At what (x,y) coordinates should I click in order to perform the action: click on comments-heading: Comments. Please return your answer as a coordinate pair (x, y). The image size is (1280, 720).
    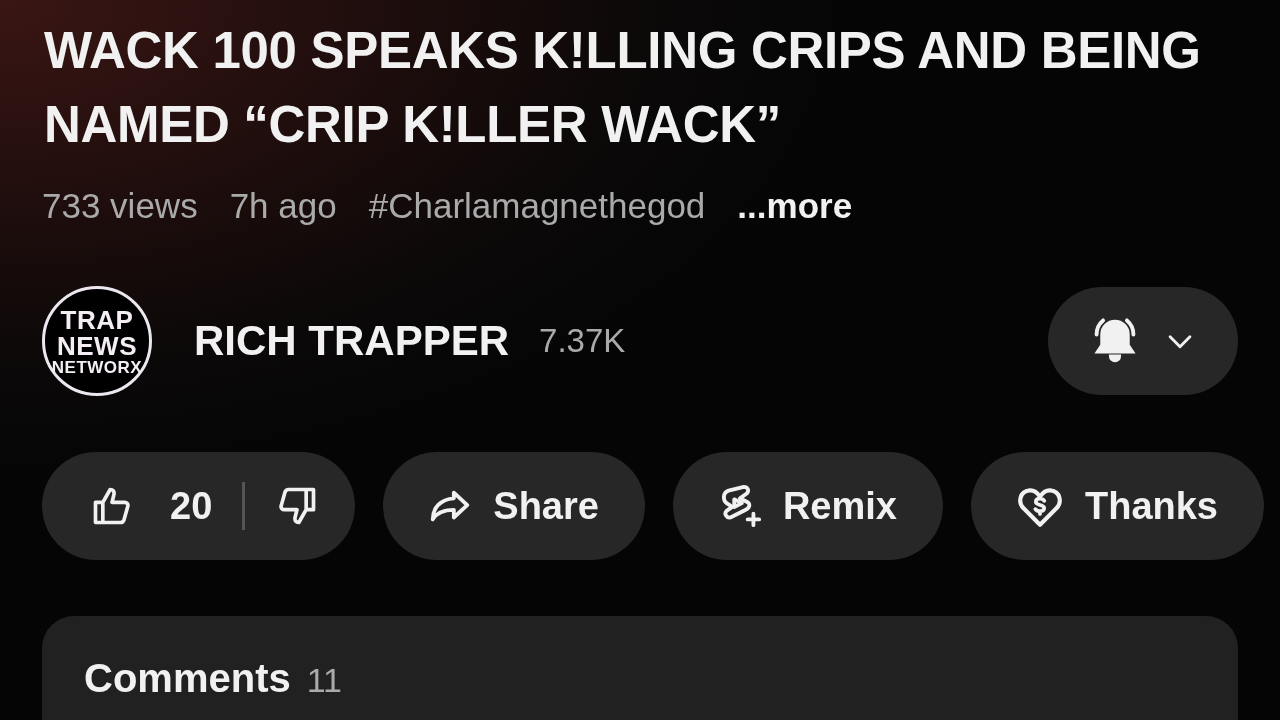
    Looking at the image, I should click on (187, 678).